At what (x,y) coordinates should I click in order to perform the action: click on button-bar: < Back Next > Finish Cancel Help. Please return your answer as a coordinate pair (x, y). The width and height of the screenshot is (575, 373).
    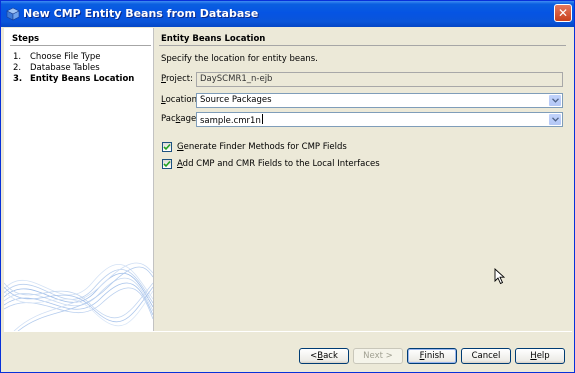
    Looking at the image, I should click on (288, 351).